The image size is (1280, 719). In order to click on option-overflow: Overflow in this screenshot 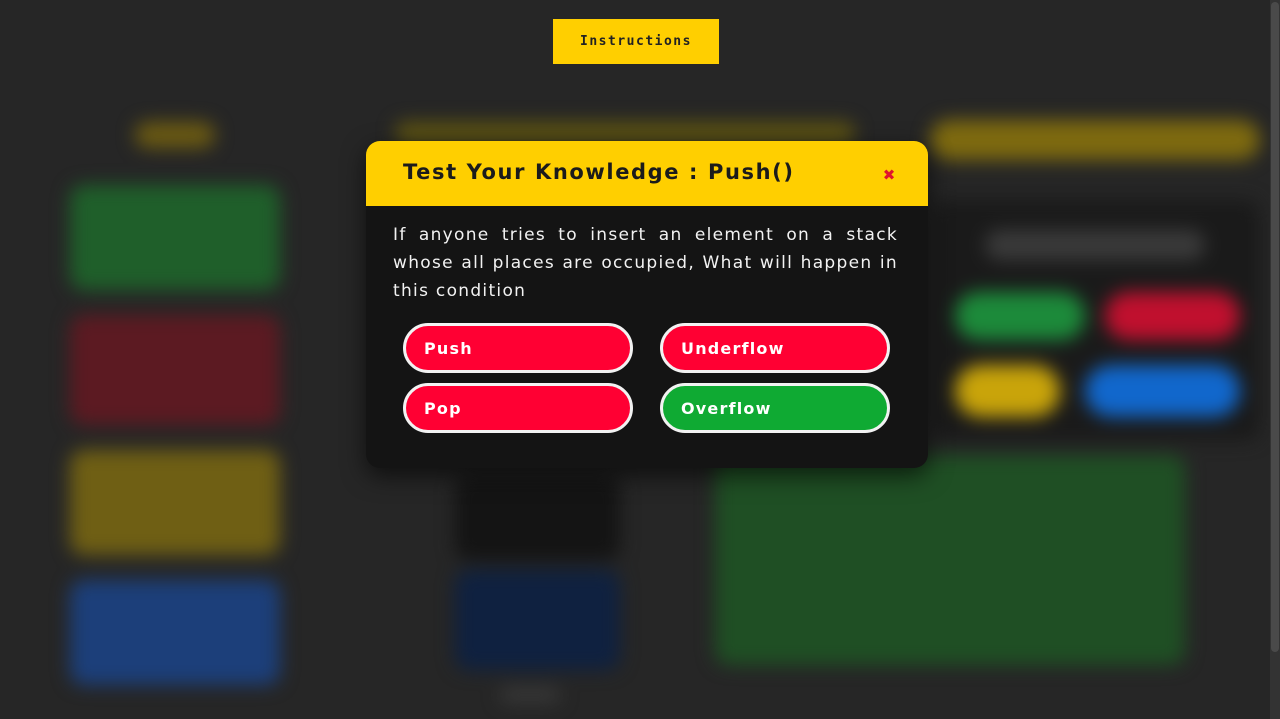, I will do `click(775, 408)`.